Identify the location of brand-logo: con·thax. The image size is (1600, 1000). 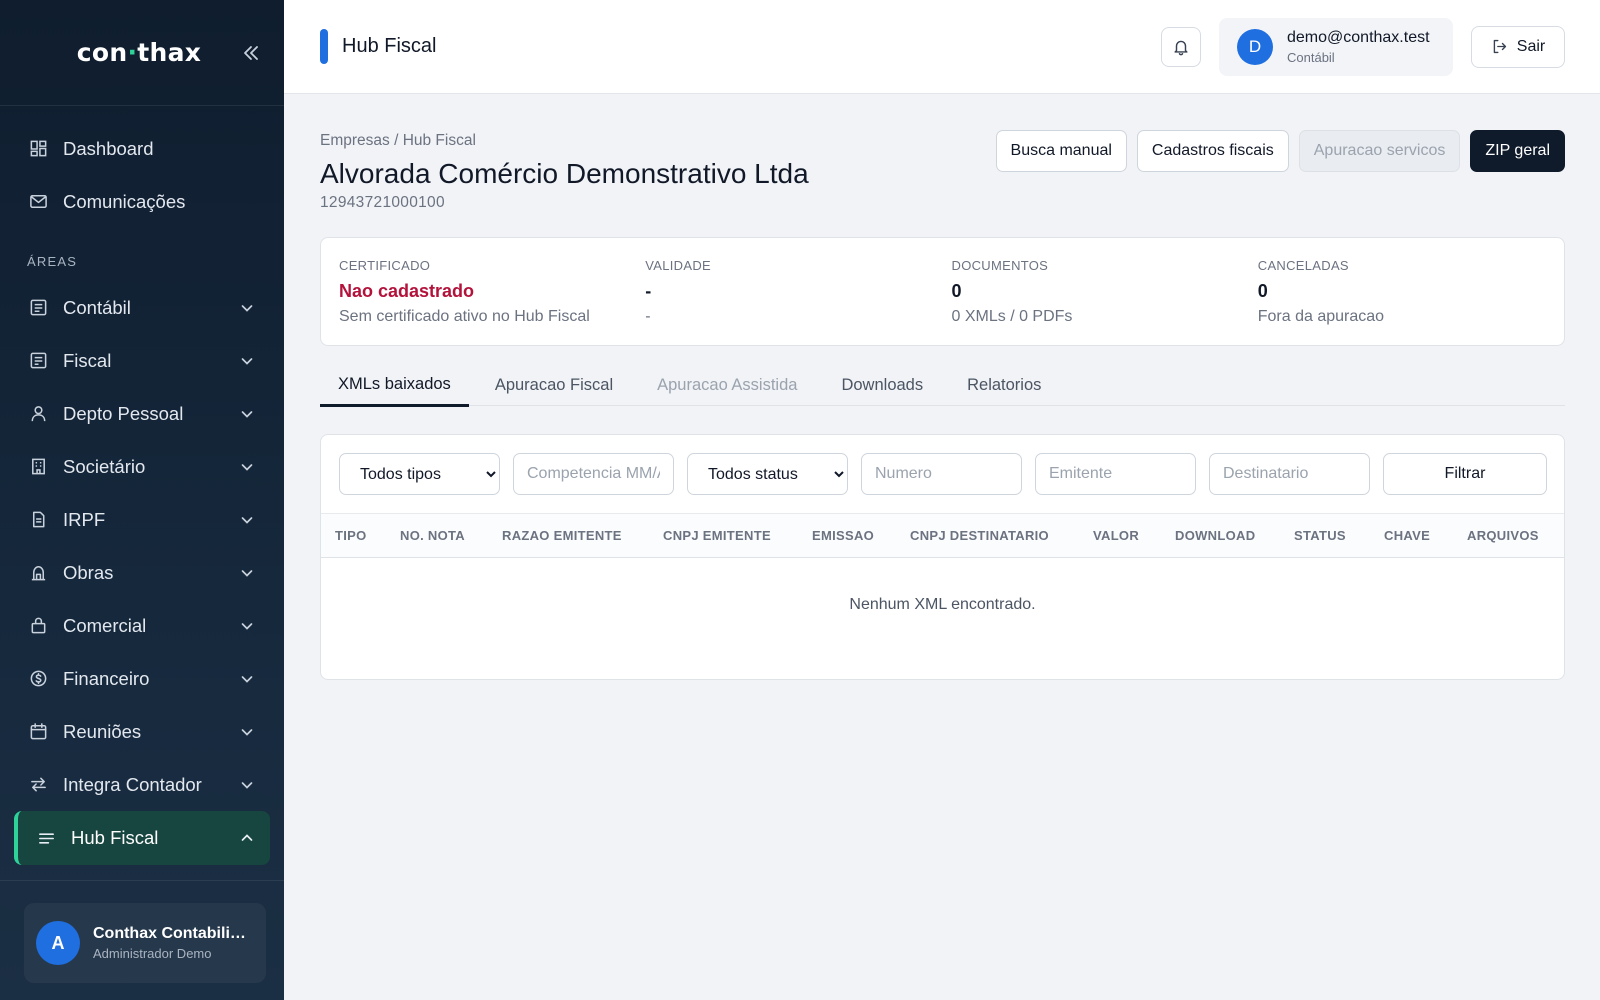
(139, 52).